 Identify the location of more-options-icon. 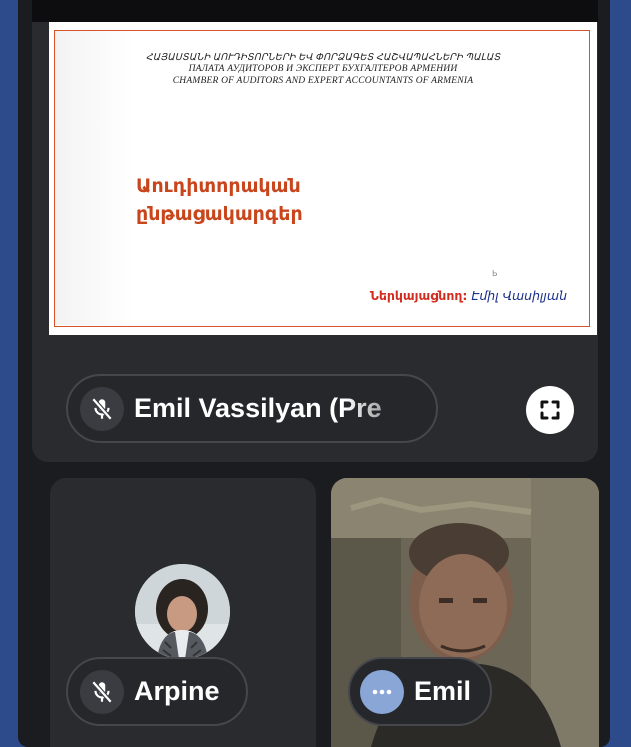
(382, 691).